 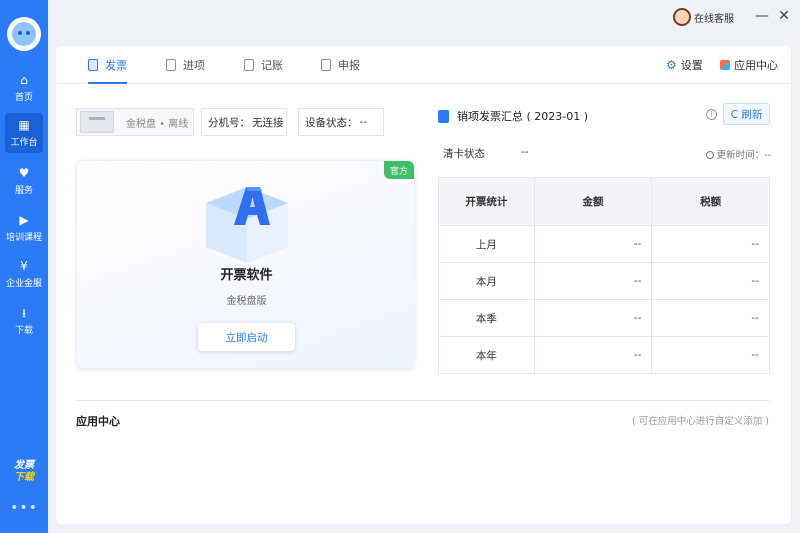 What do you see at coordinates (24, 228) in the screenshot?
I see `sidebar-item-training: ▶ 培训课程` at bounding box center [24, 228].